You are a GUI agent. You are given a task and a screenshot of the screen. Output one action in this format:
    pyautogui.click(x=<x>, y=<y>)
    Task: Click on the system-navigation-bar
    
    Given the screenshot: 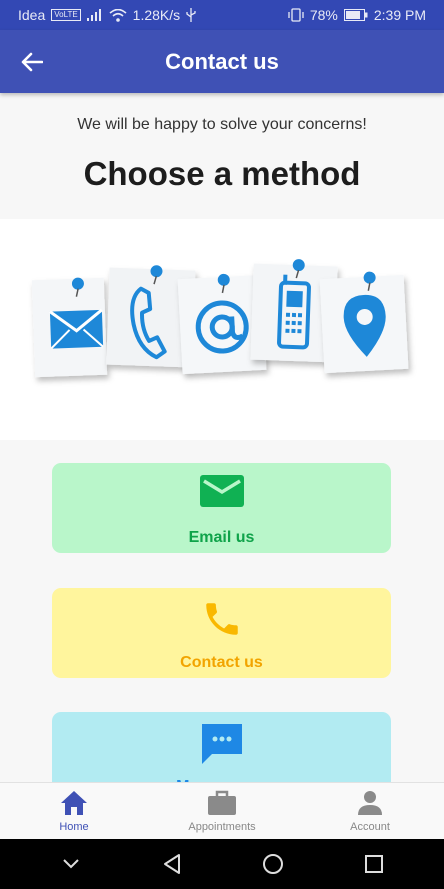 What is the action you would take?
    pyautogui.click(x=222, y=864)
    